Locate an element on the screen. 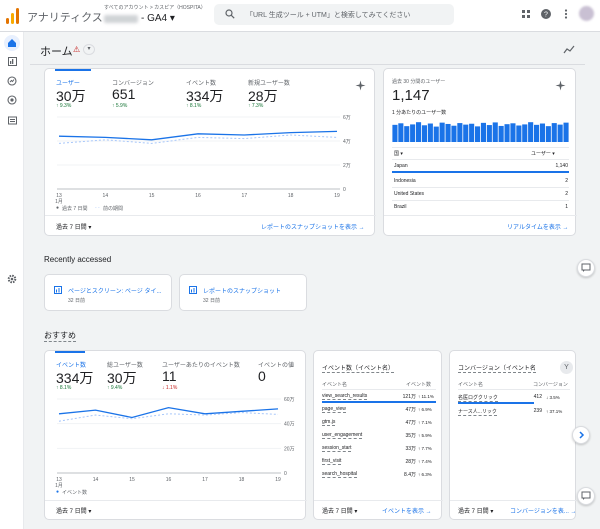 This screenshot has height=529, width=600. event-name-cell: user_engagement is located at coordinates (342, 435).